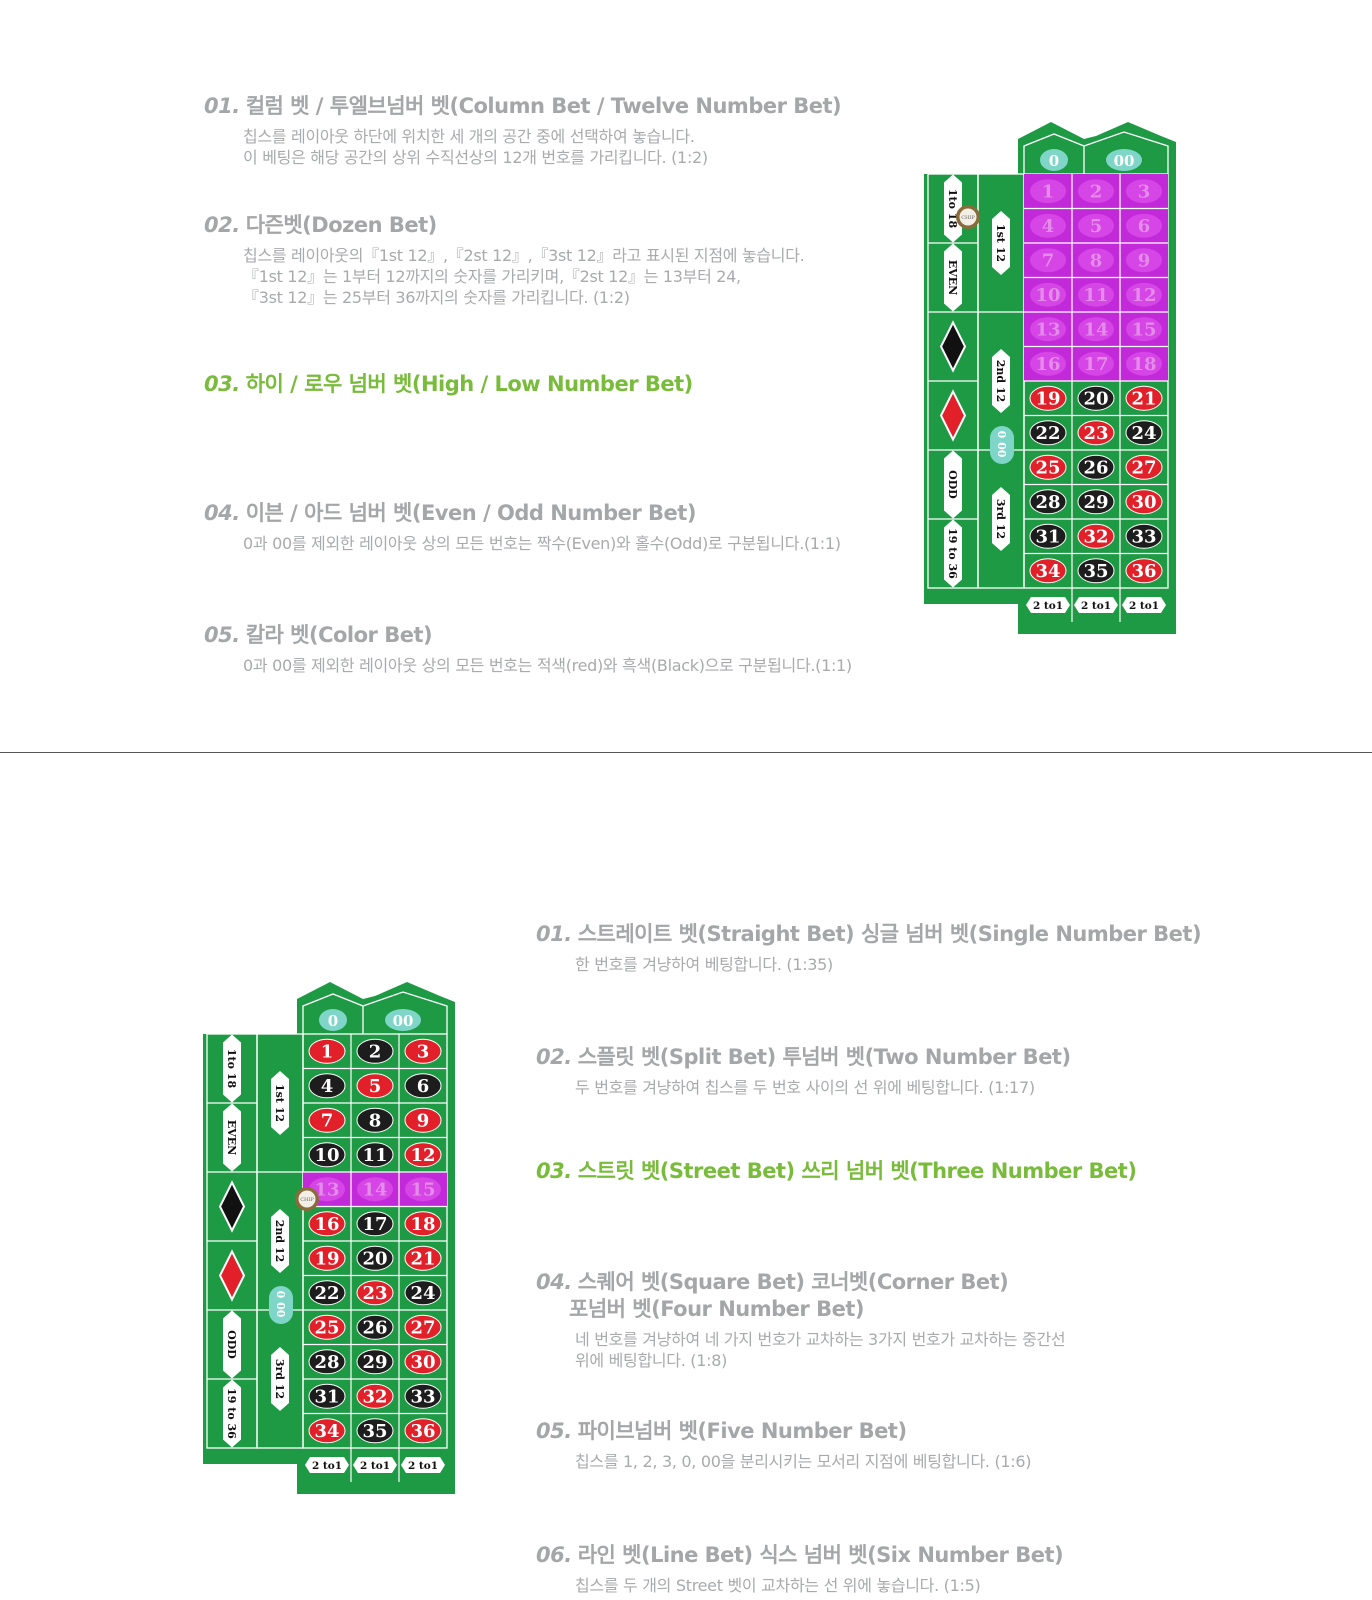 The image size is (1372, 1600). I want to click on number-label: 34, so click(1047, 571).